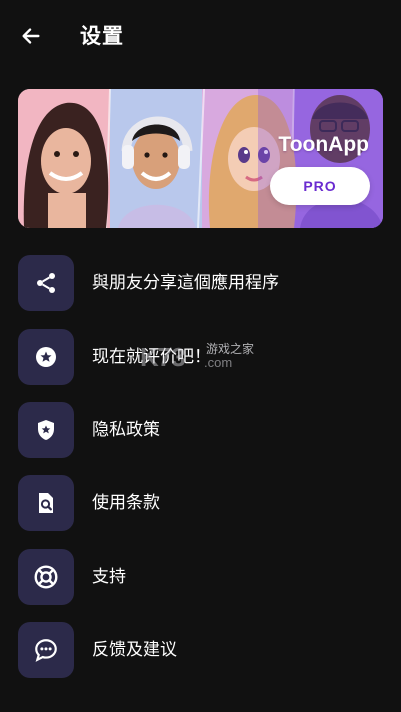 The image size is (401, 712). I want to click on page-title: 设置, so click(102, 36).